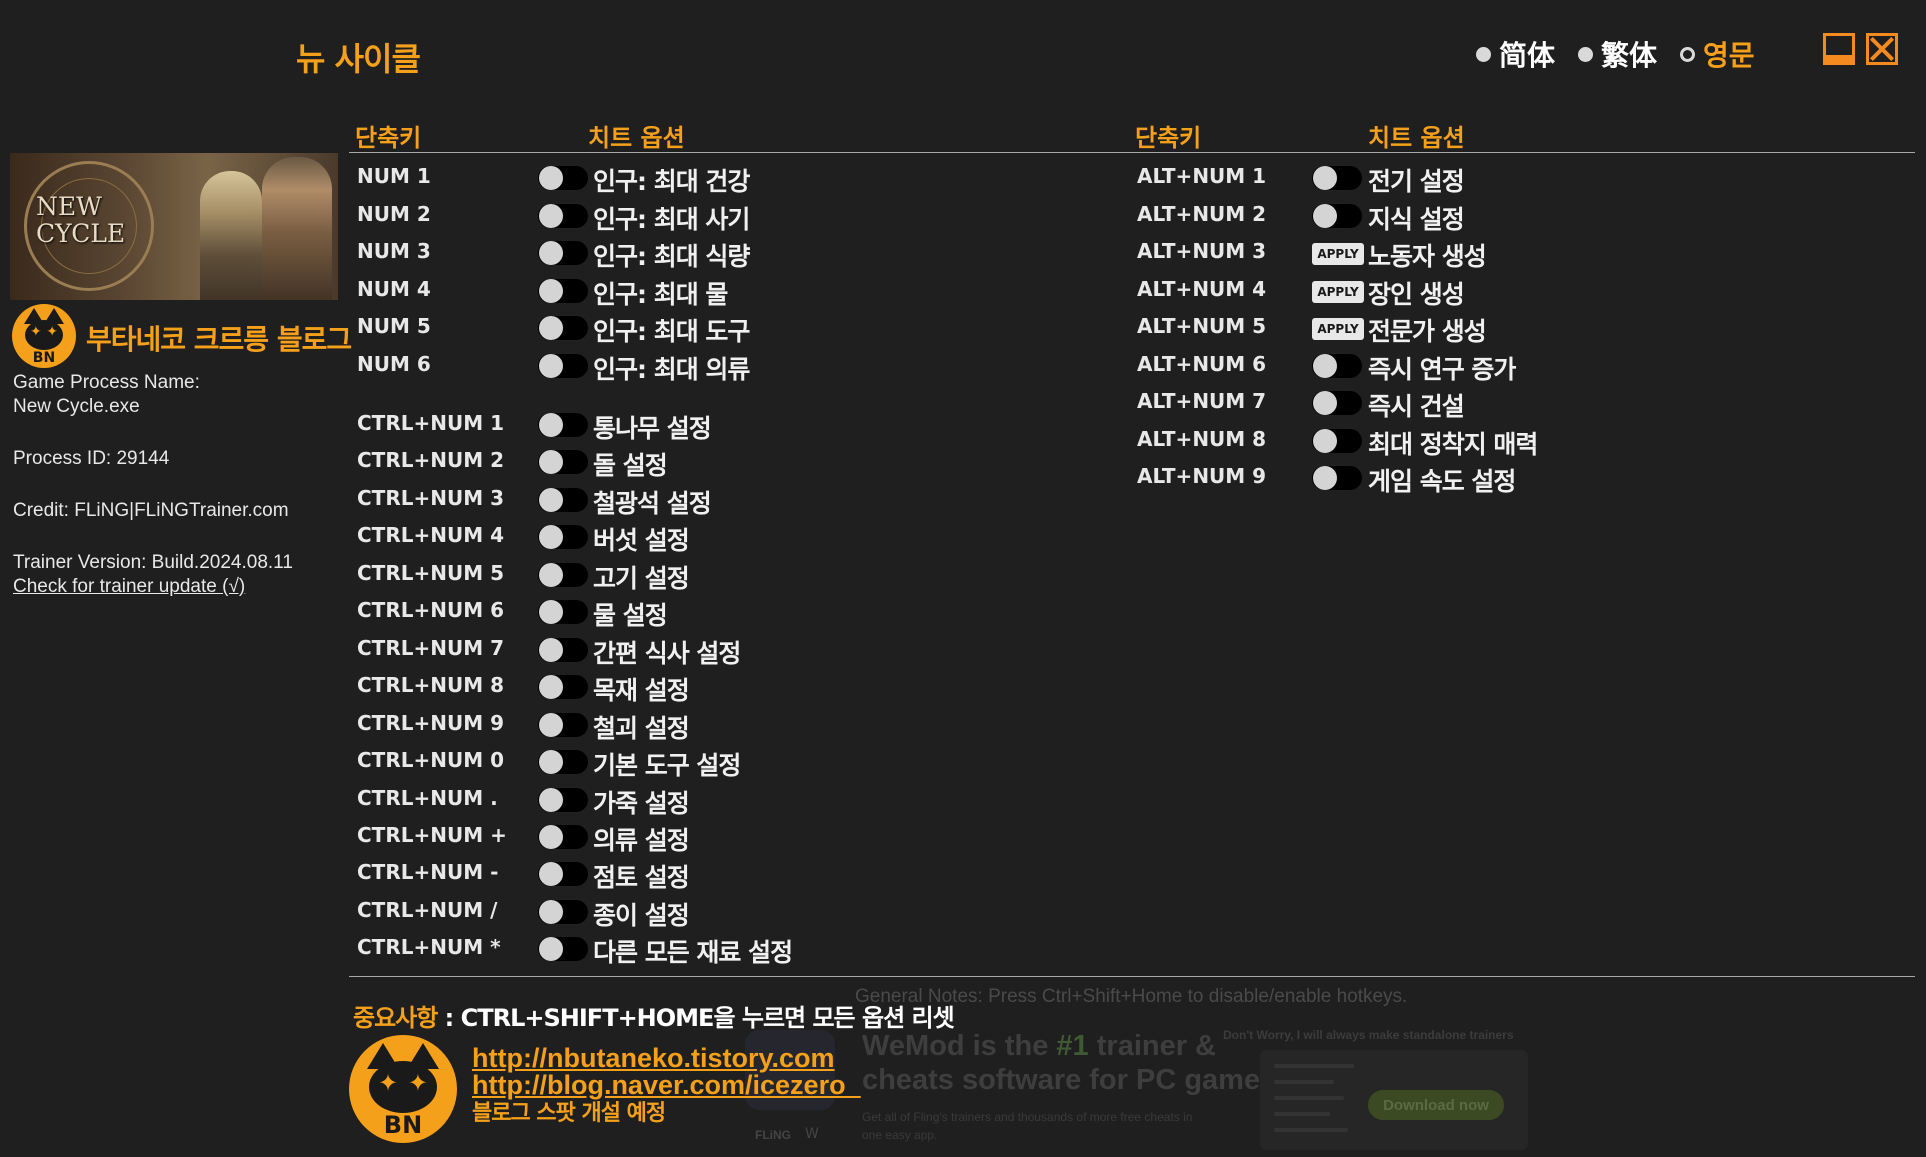 The width and height of the screenshot is (1926, 1157). What do you see at coordinates (1417, 404) in the screenshot?
I see `option-row: ALT+NUM 7 즉시 건설` at bounding box center [1417, 404].